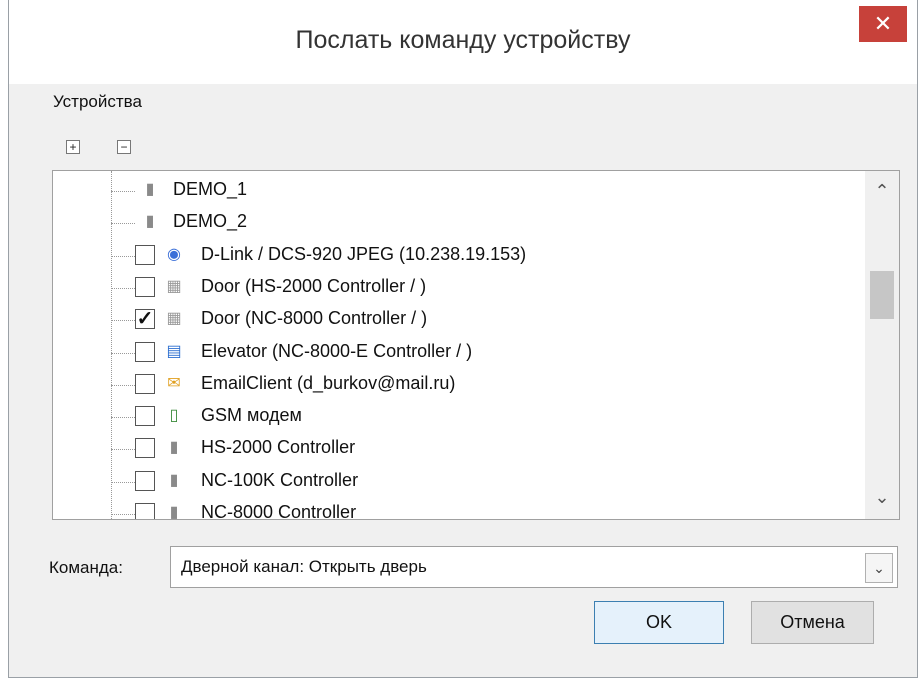 This screenshot has width=920, height=680. Describe the element at coordinates (453, 449) in the screenshot. I see `tree-item: ▮ HS-2000 Controller` at that location.